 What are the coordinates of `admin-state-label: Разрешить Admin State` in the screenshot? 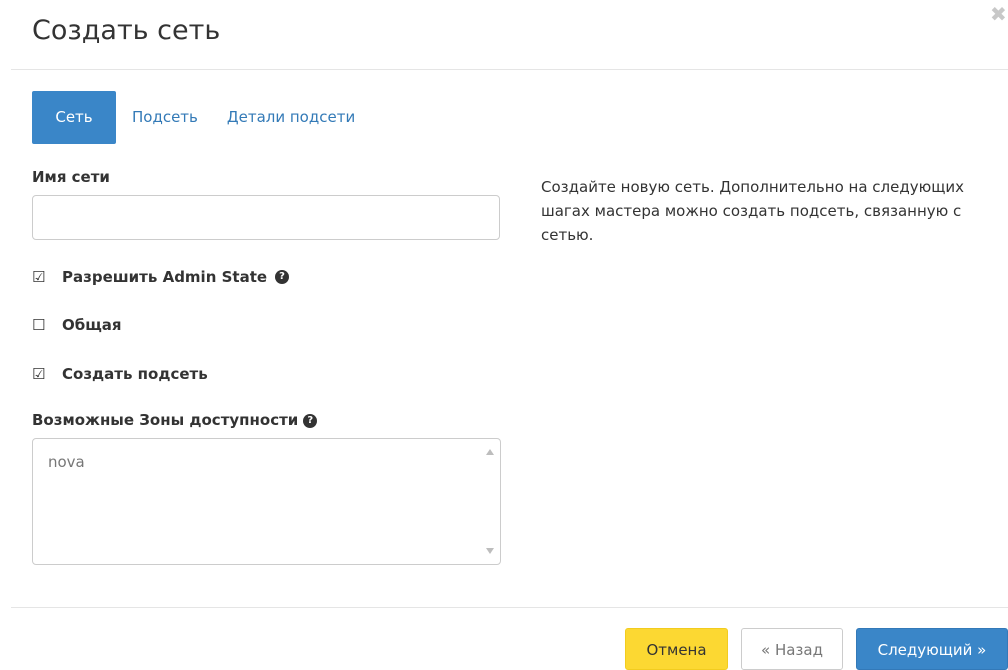 It's located at (165, 277).